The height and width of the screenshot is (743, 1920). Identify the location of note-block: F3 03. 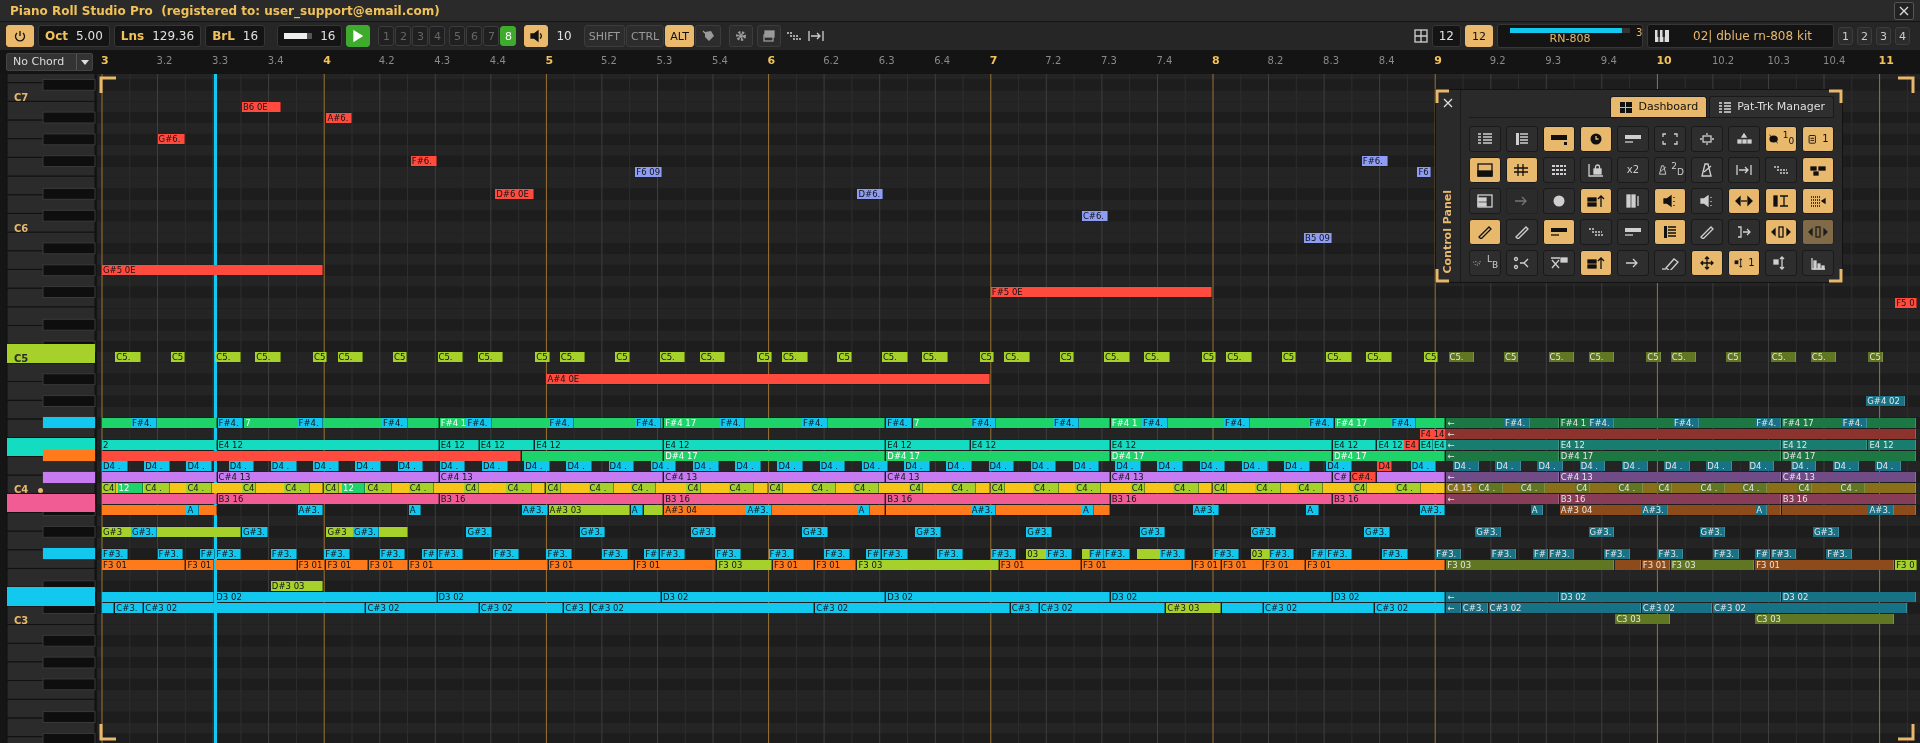
(1530, 564).